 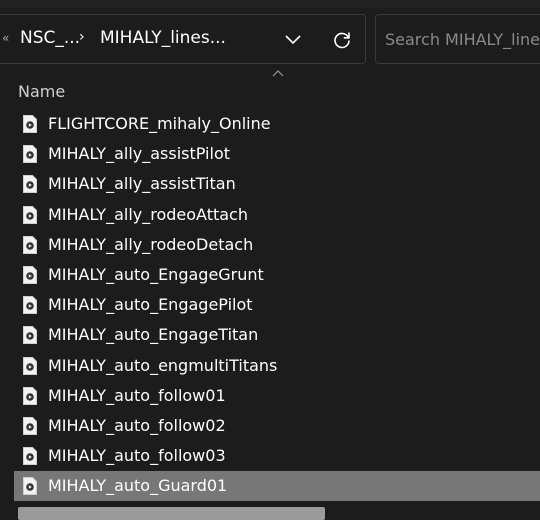 I want to click on file-row: MIHALY_ally_assistTitan, so click(x=277, y=184).